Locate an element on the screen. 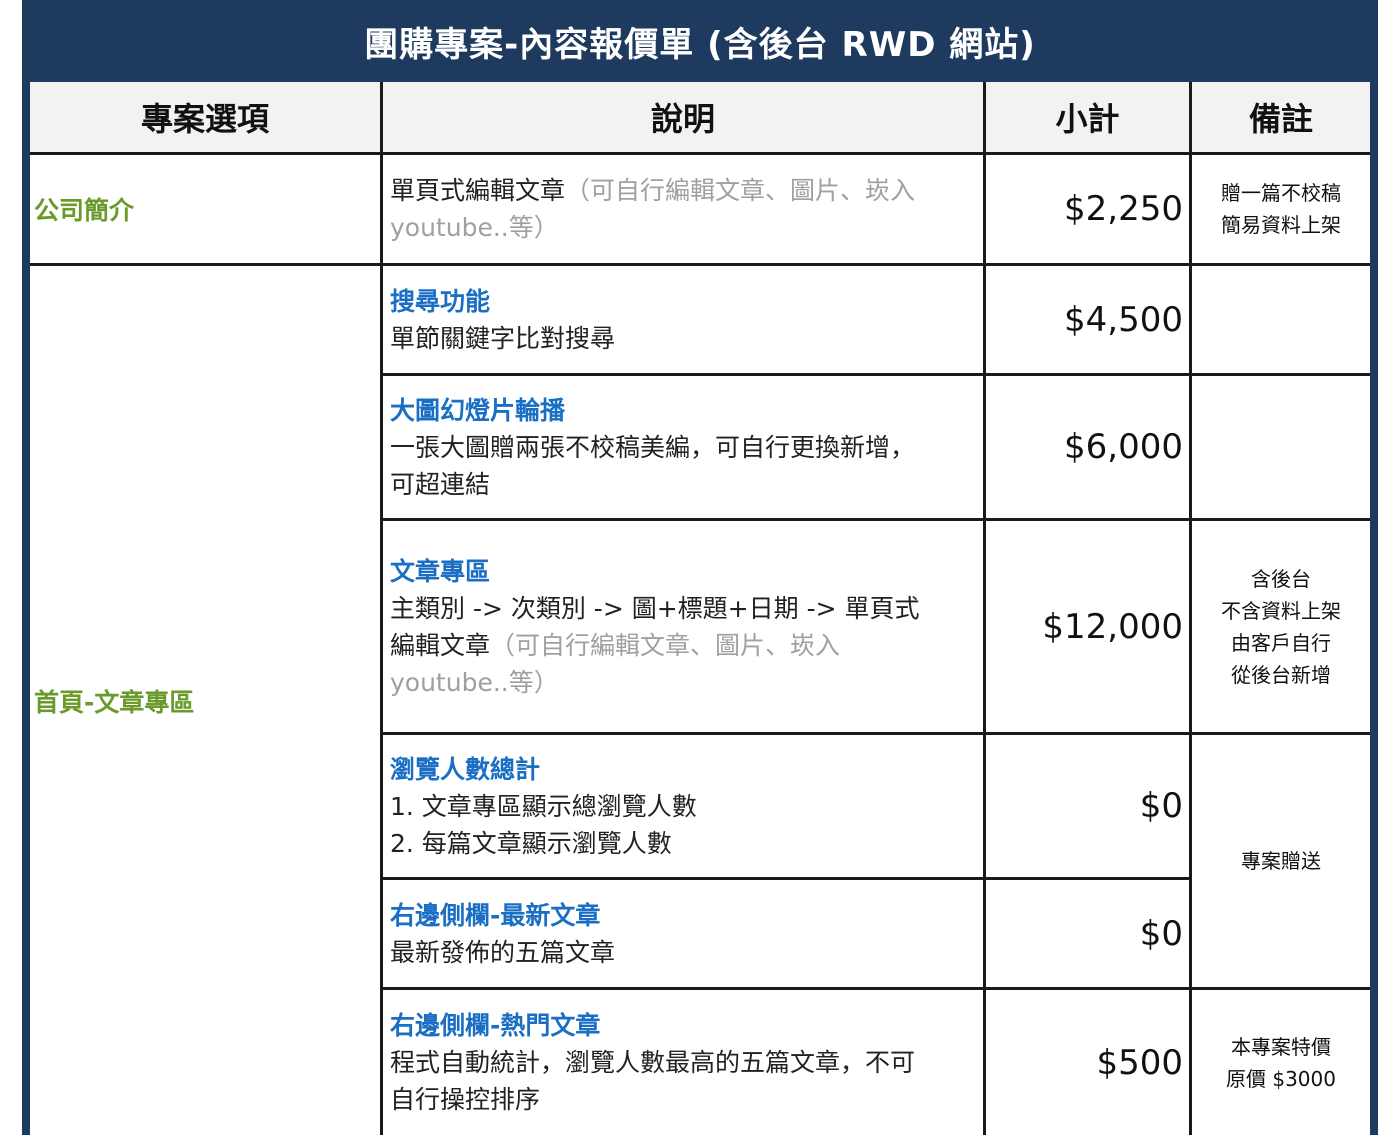 The width and height of the screenshot is (1400, 1135). description-text: 一張大圖贈兩張不校稿美編，可自行更換新增， is located at coordinates (653, 447).